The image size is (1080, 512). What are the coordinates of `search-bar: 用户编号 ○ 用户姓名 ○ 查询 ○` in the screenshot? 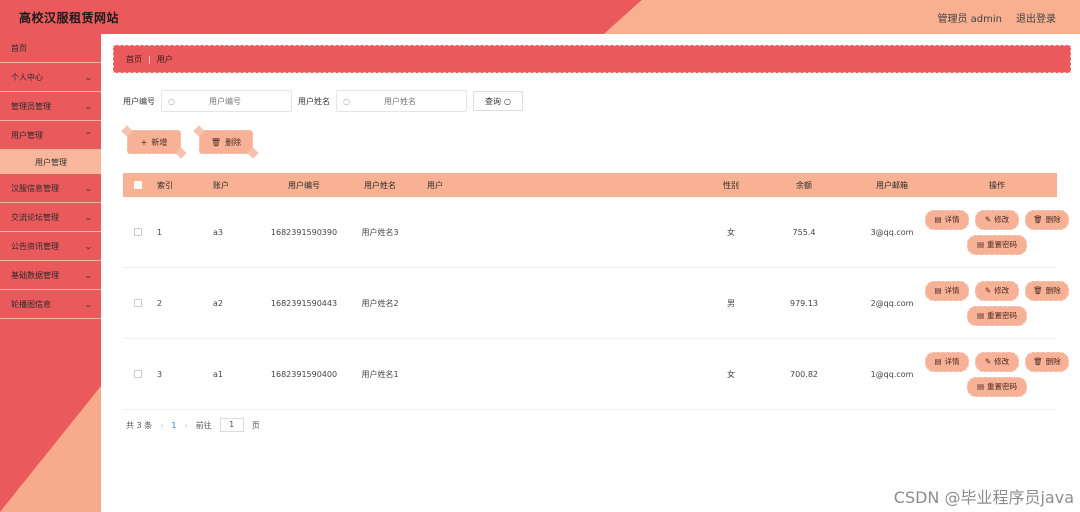 It's located at (323, 101).